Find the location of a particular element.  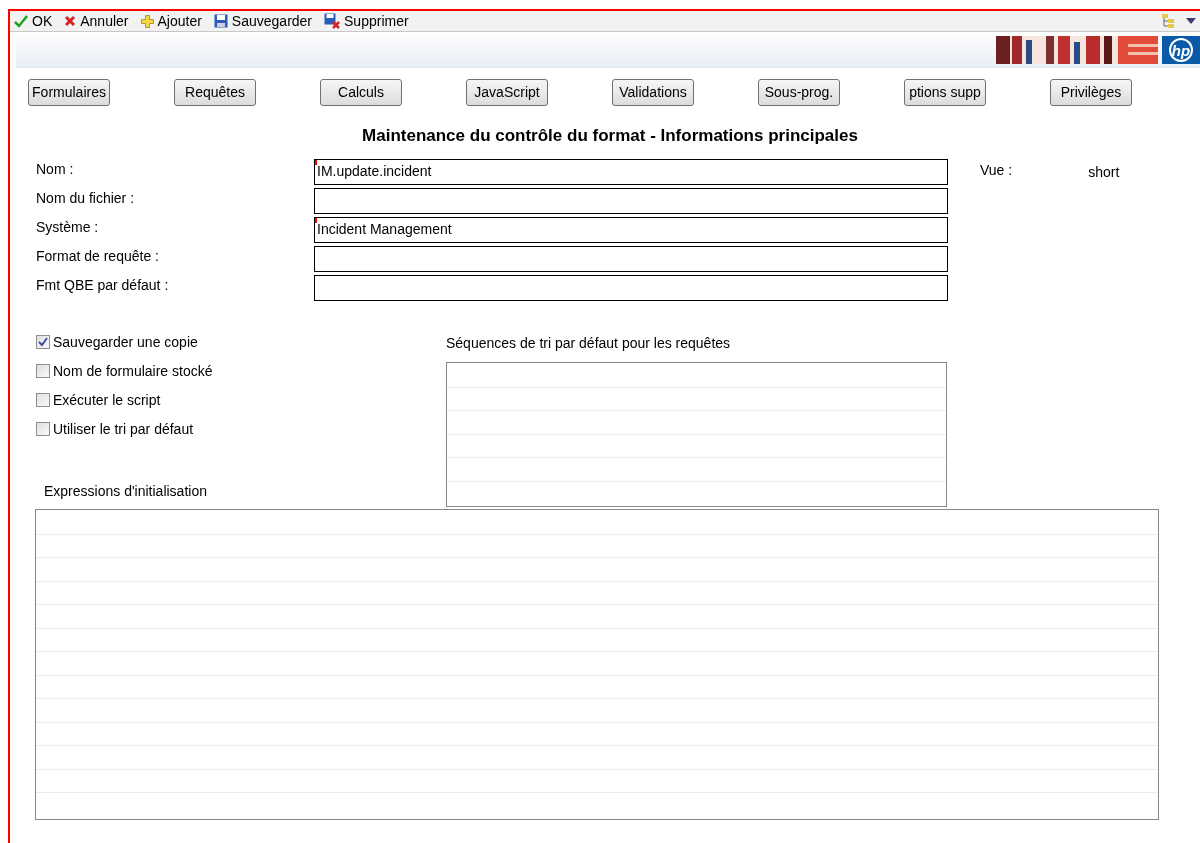

dropdown-arrow-icon is located at coordinates (1191, 21).